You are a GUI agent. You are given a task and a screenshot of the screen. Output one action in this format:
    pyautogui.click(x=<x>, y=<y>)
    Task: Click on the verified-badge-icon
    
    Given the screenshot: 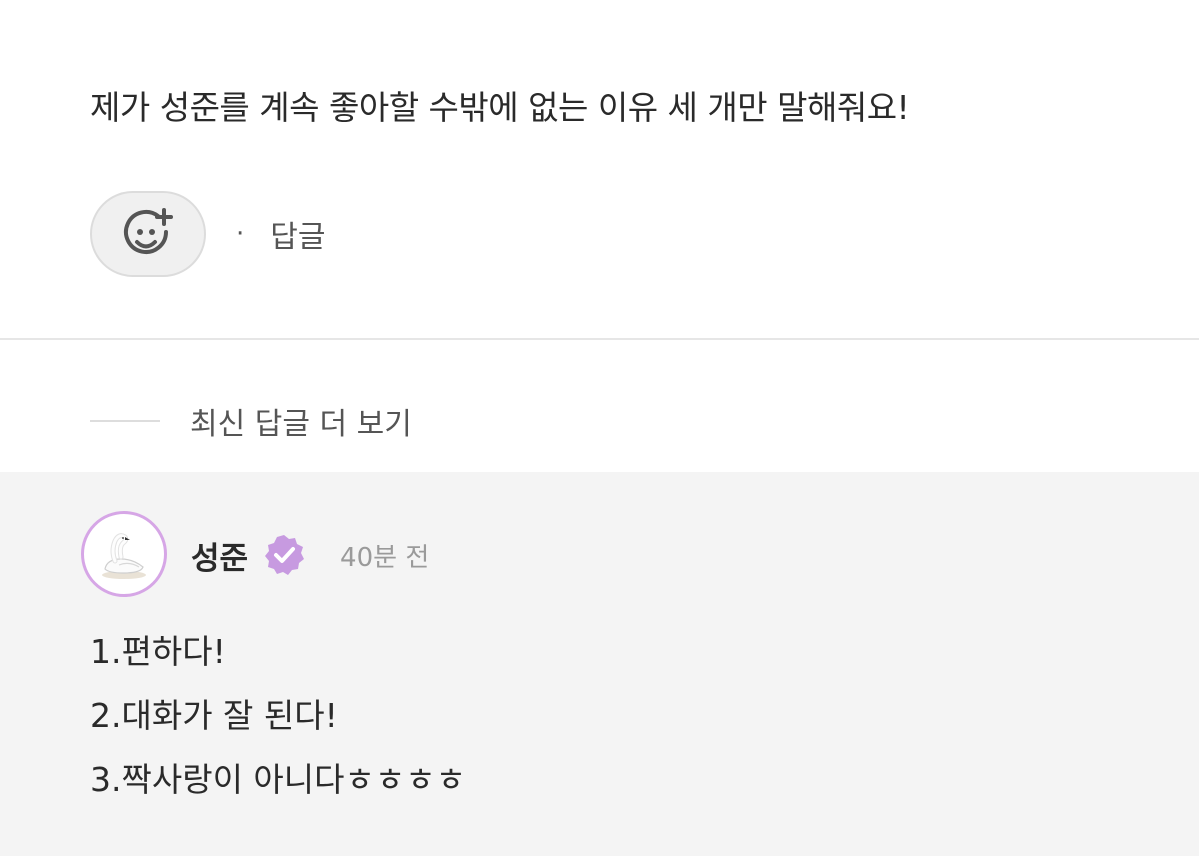 What is the action you would take?
    pyautogui.click(x=285, y=555)
    